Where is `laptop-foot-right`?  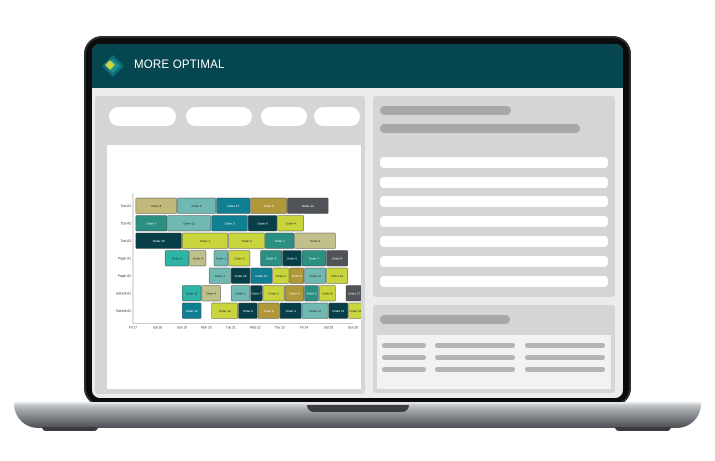
laptop-foot-right is located at coordinates (643, 429).